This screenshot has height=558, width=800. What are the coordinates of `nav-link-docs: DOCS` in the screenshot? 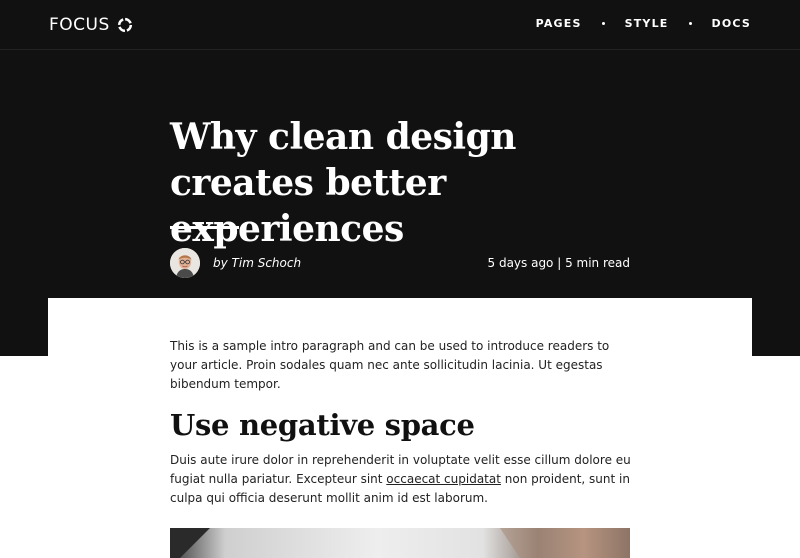 It's located at (731, 23).